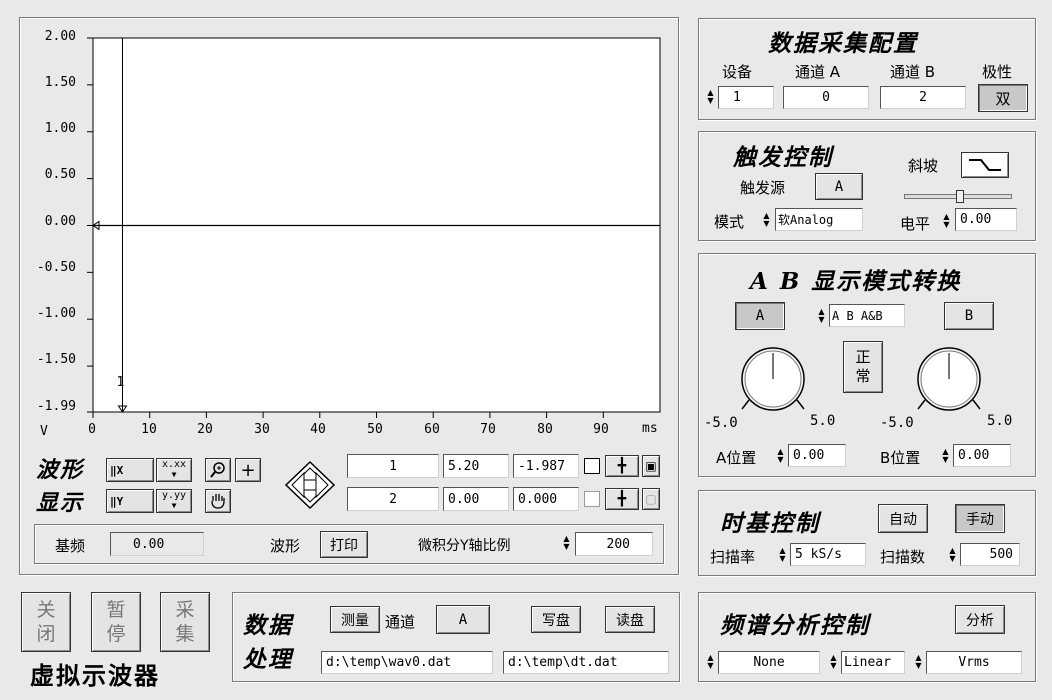 The image size is (1052, 700). What do you see at coordinates (982, 455) in the screenshot?
I see `b-position-input: 0.00` at bounding box center [982, 455].